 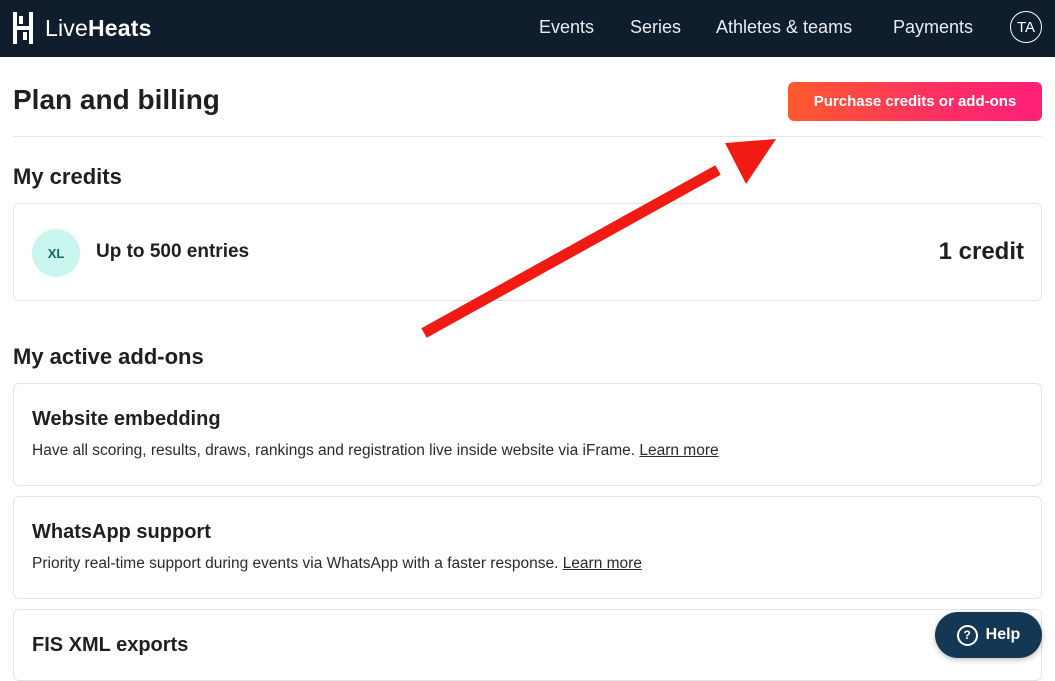 I want to click on addon-title: WhatsApp support, so click(x=121, y=532).